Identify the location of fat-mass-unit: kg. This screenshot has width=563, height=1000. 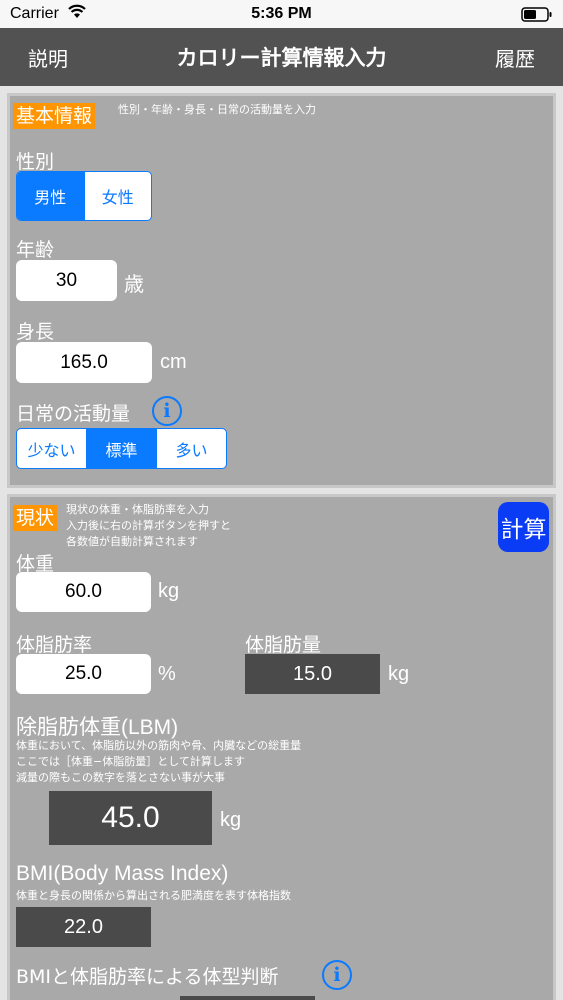
(399, 674).